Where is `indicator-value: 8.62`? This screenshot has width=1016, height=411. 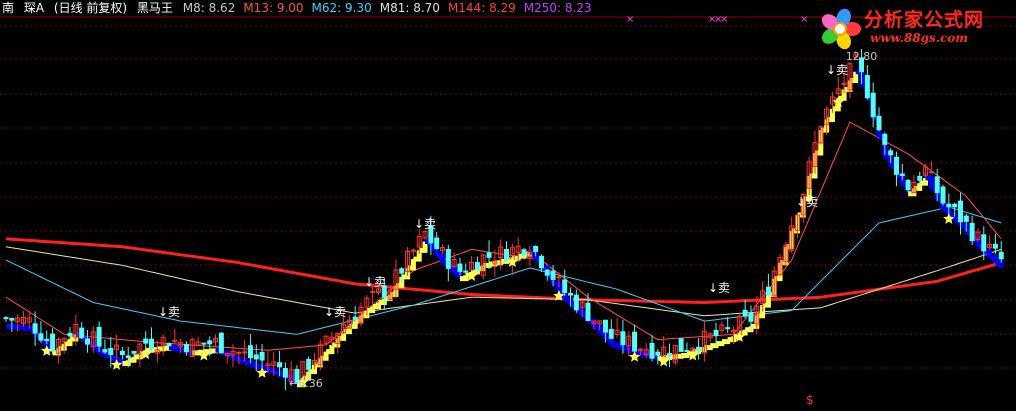
indicator-value: 8.62 is located at coordinates (222, 8).